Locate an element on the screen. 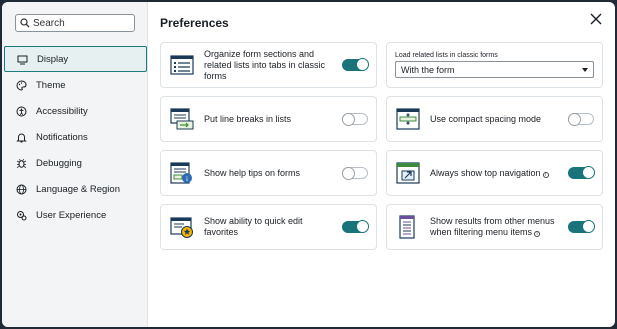 This screenshot has height=329, width=617. form-sections-icon is located at coordinates (182, 65).